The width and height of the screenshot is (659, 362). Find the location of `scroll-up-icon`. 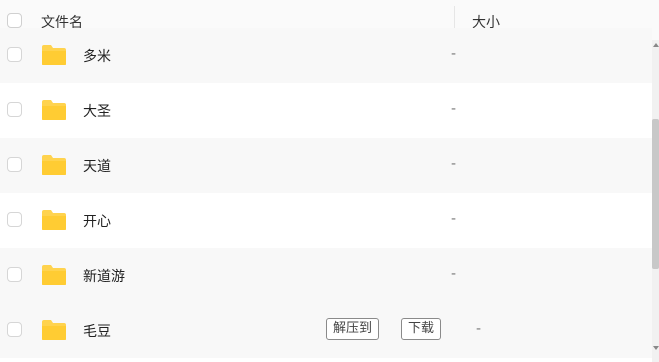

scroll-up-icon is located at coordinates (656, 45).